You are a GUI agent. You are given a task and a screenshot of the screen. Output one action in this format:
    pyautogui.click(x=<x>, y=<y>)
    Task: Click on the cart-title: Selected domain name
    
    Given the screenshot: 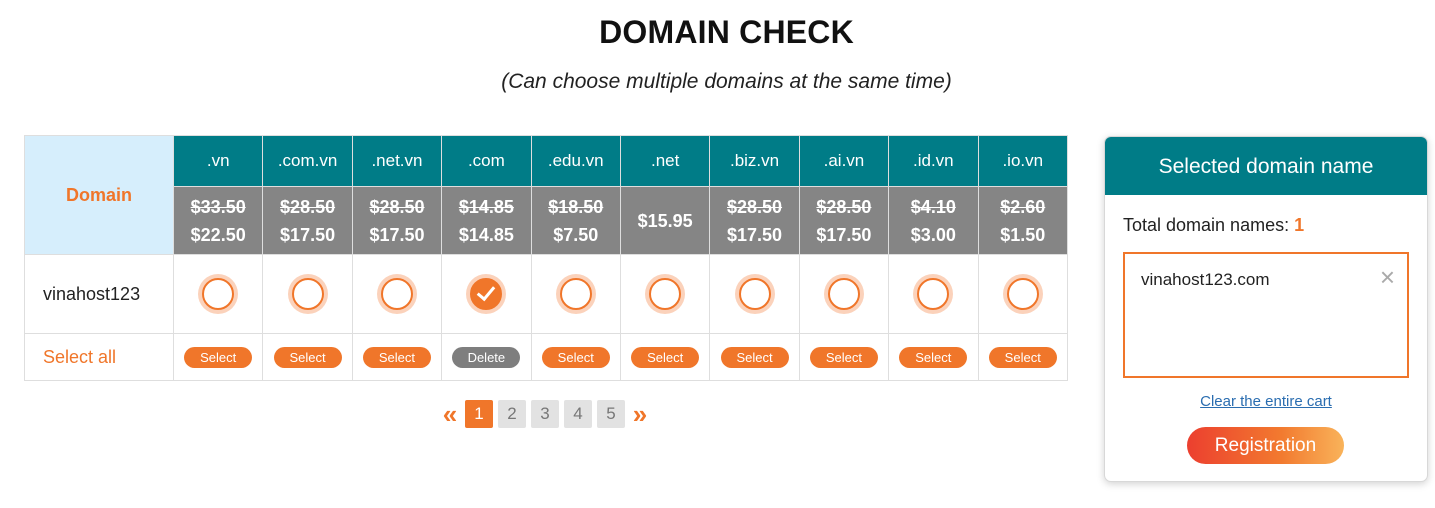 What is the action you would take?
    pyautogui.click(x=1266, y=166)
    